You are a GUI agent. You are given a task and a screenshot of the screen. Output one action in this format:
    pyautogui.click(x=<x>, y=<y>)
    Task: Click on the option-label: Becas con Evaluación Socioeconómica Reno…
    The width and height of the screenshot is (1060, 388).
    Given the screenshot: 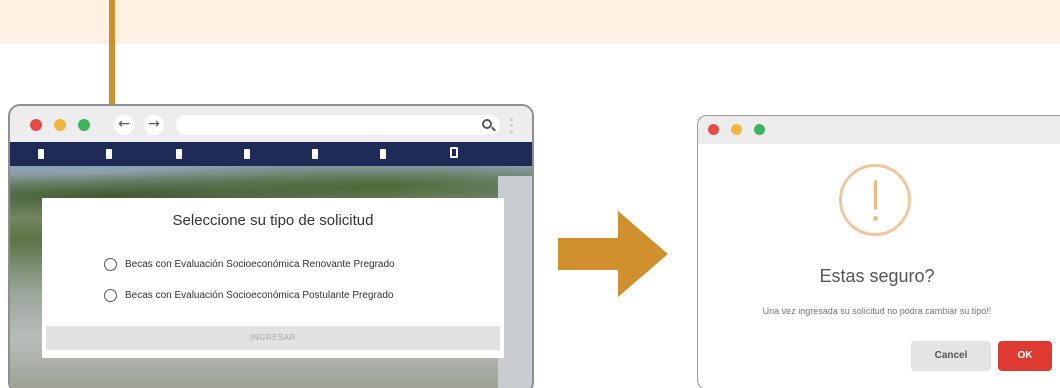 What is the action you would take?
    pyautogui.click(x=260, y=264)
    